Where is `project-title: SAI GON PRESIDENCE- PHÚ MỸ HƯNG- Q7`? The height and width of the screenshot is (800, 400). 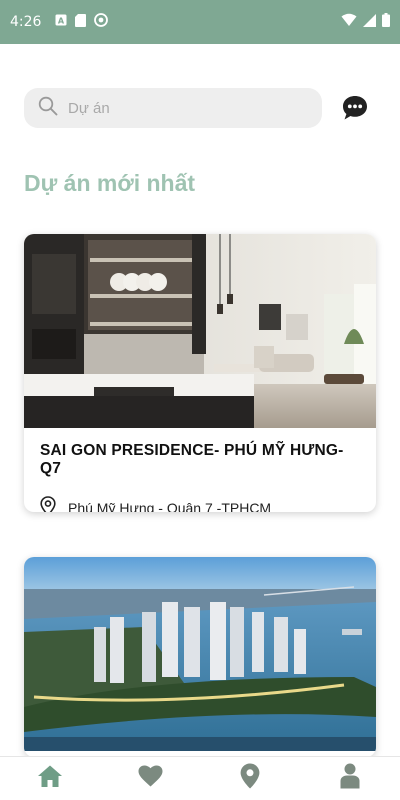
project-title: SAI GON PRESIDENCE- PHÚ MỸ HƯNG- Q7 is located at coordinates (192, 459).